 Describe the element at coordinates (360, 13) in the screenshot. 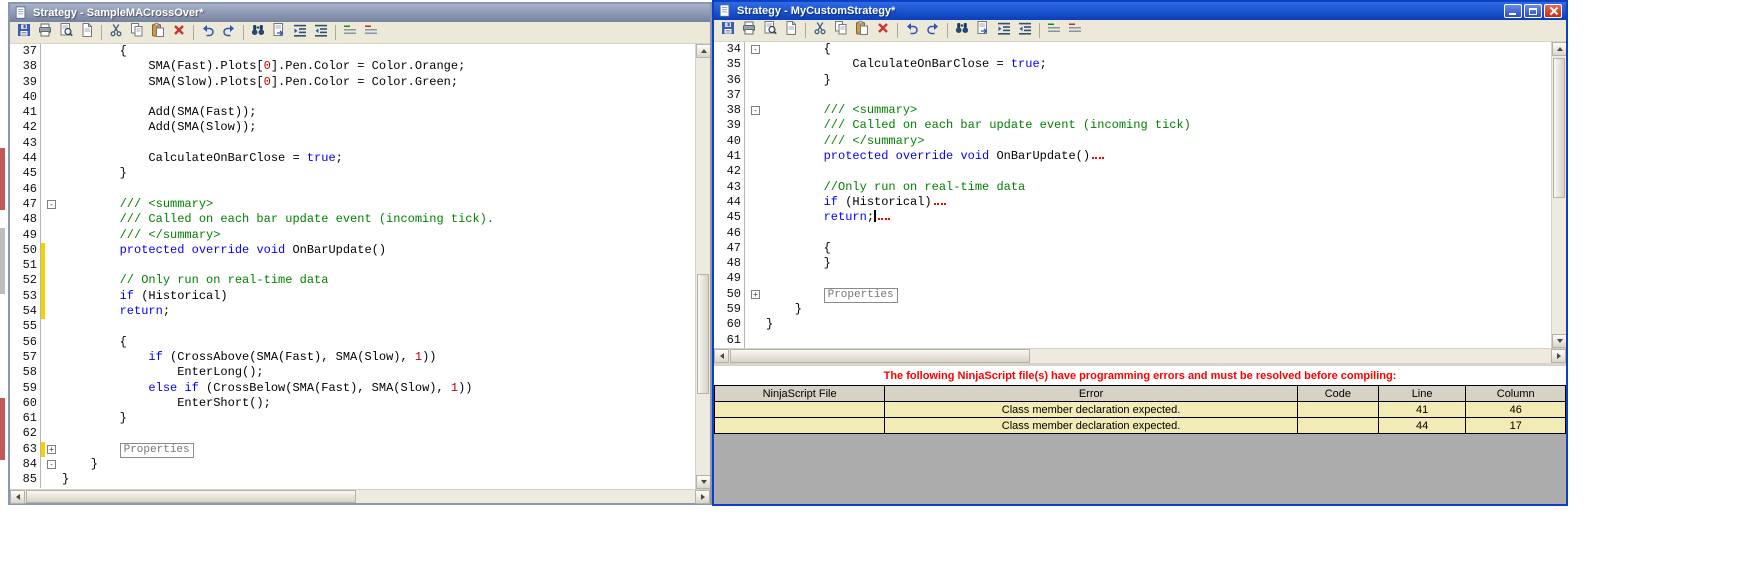

I see `title-bar: Strategy - SampleMACrossOver*` at that location.